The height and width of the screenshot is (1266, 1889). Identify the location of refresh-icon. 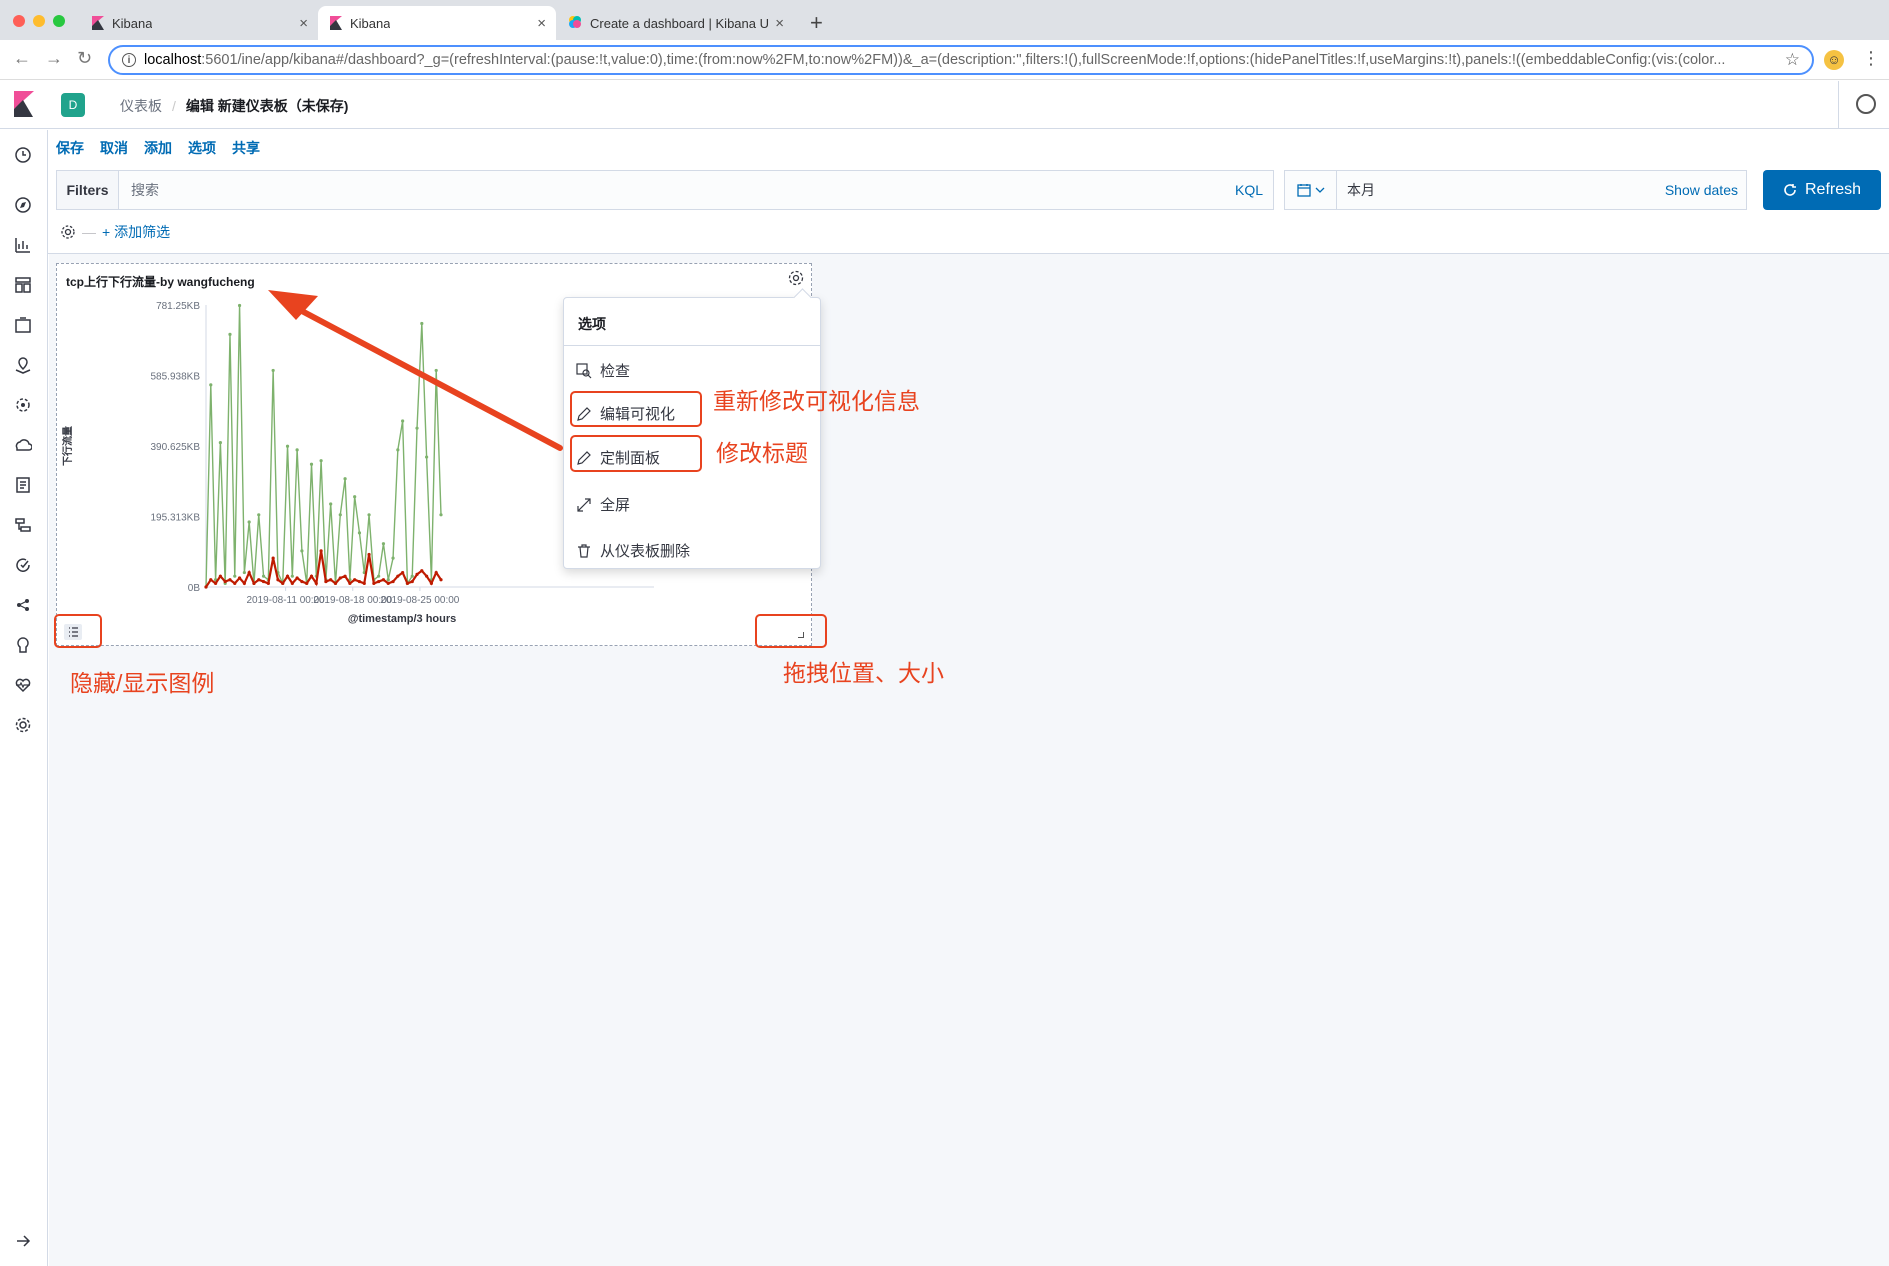
(1790, 190).